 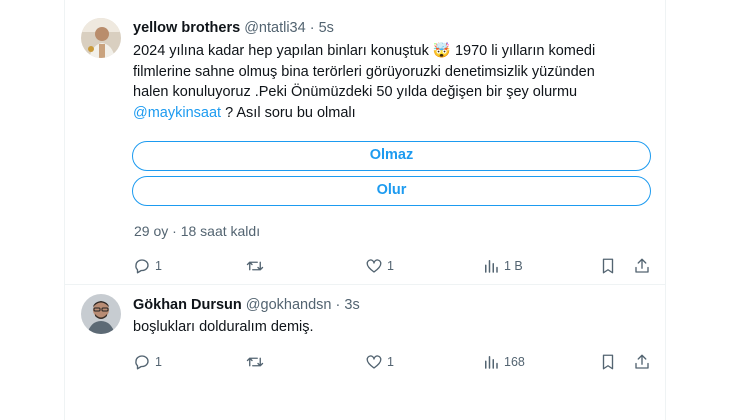 What do you see at coordinates (326, 28) in the screenshot?
I see `timestamp: 5s` at bounding box center [326, 28].